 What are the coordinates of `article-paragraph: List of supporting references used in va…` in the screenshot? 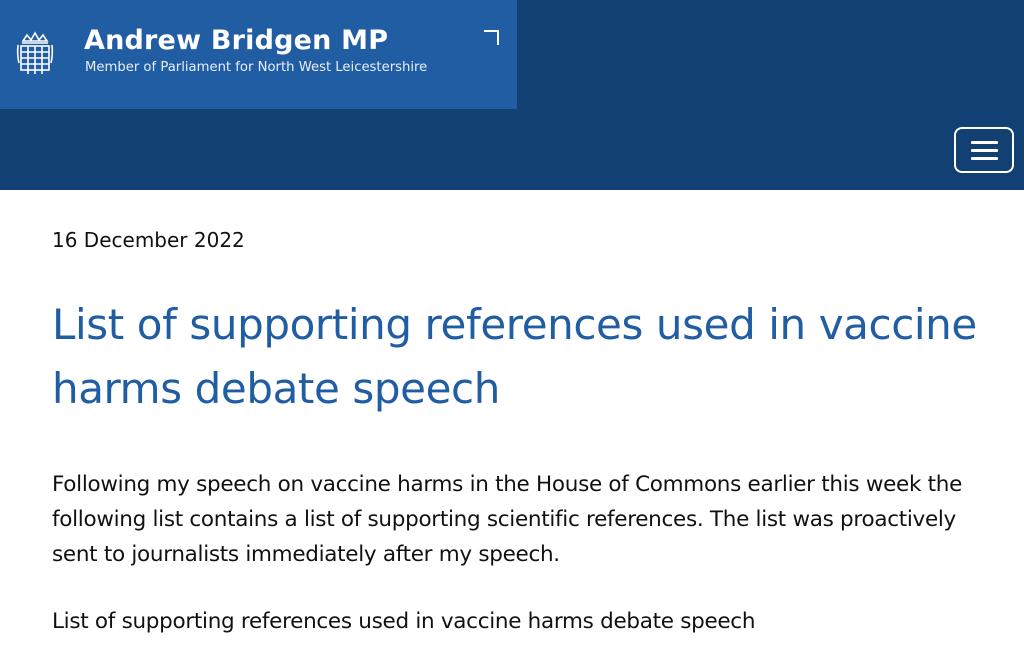 It's located at (404, 621).